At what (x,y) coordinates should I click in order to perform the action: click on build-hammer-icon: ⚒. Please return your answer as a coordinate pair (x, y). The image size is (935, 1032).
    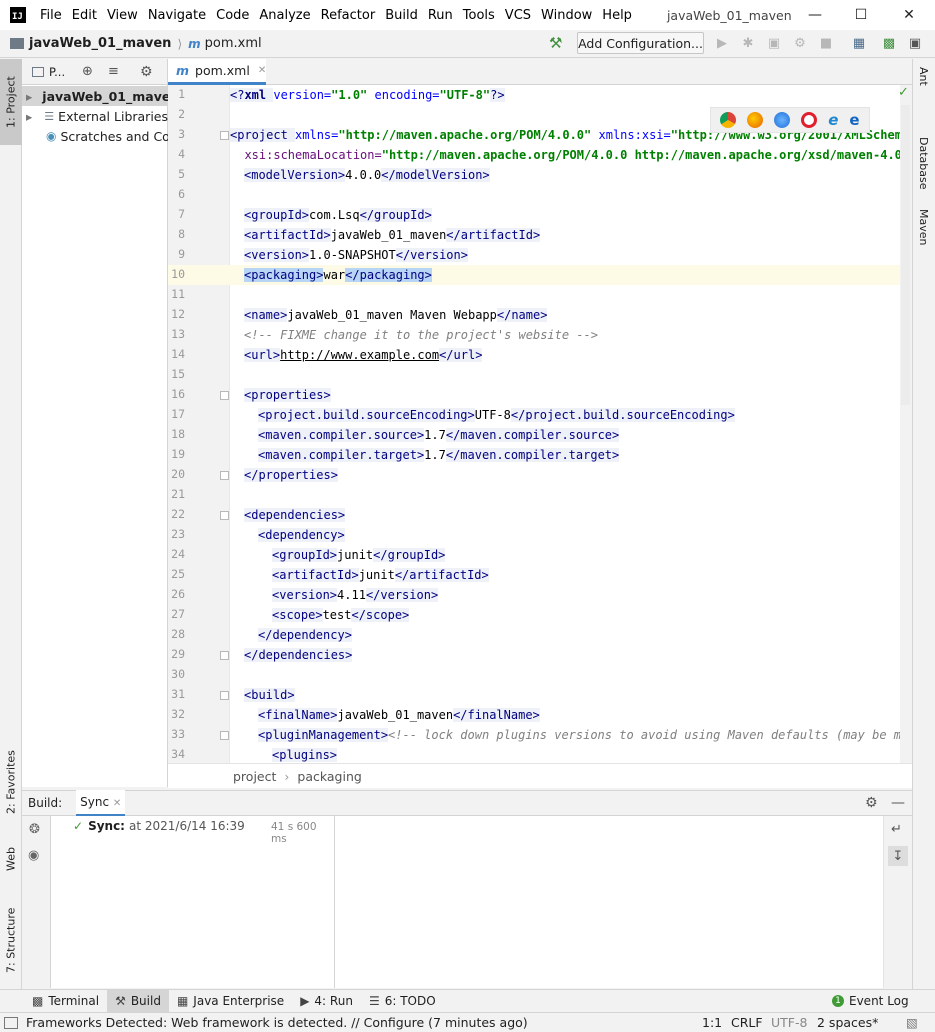
    Looking at the image, I should click on (555, 43).